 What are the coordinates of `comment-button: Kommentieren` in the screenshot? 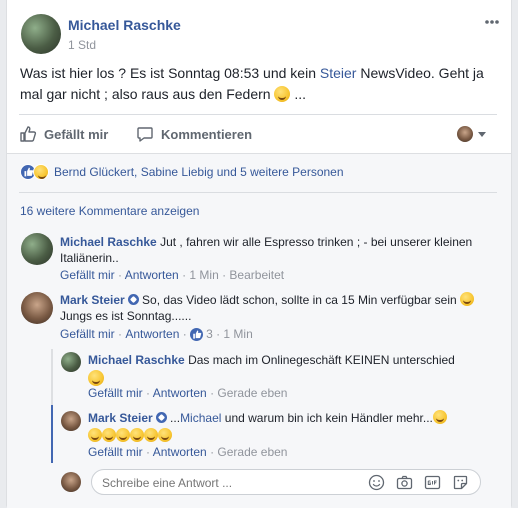 It's located at (194, 134).